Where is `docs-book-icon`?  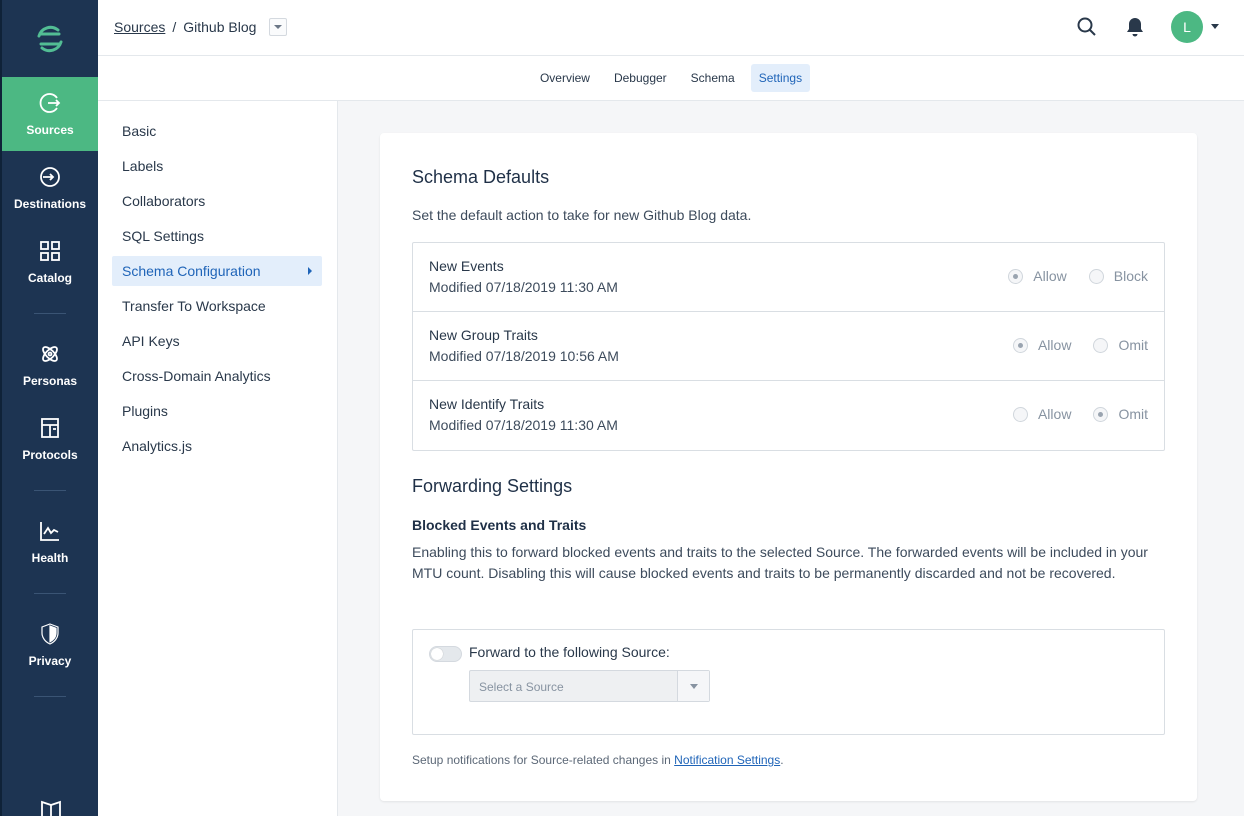 docs-book-icon is located at coordinates (51, 807).